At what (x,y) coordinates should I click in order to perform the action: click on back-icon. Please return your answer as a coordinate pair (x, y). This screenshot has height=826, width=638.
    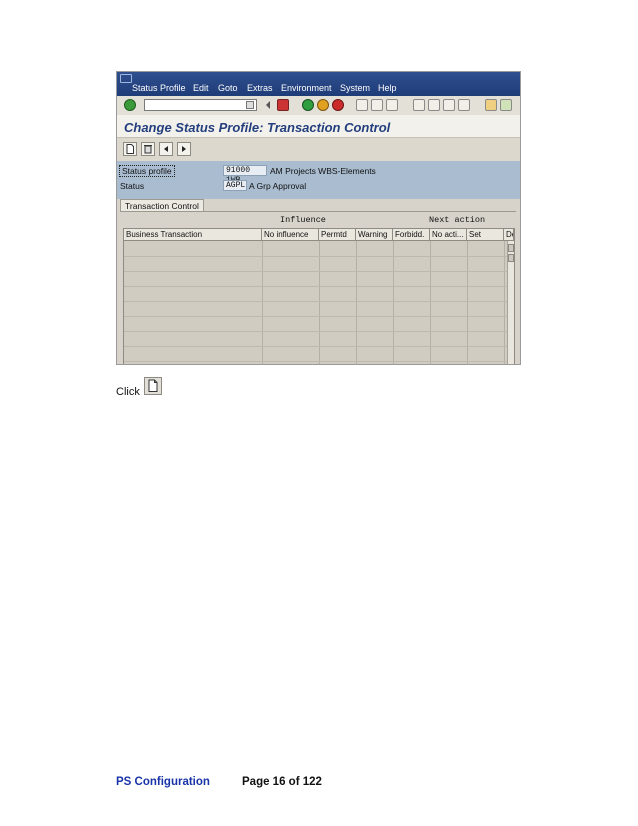
    Looking at the image, I should click on (308, 105).